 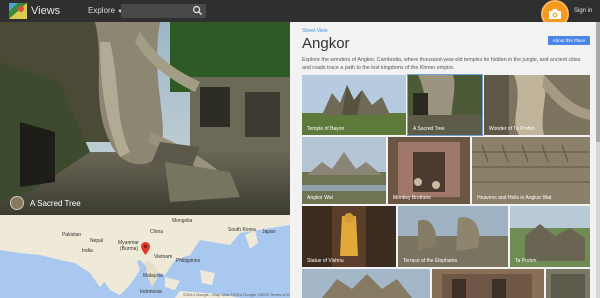 What do you see at coordinates (445, 105) in the screenshot?
I see `photo-tile: A Sacred Tree` at bounding box center [445, 105].